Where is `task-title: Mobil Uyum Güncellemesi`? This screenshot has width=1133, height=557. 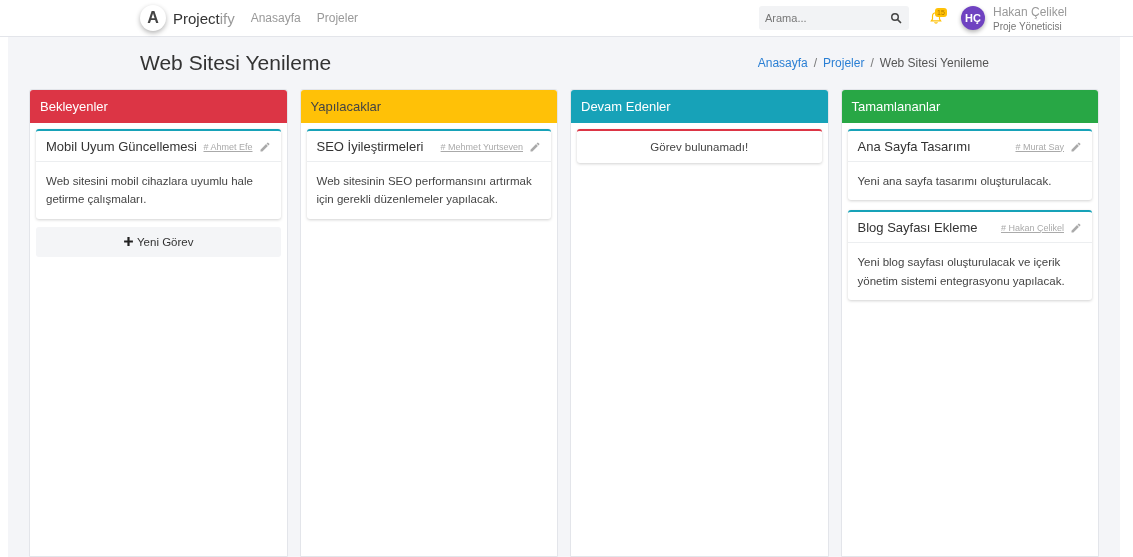
task-title: Mobil Uyum Güncellemesi is located at coordinates (122, 146).